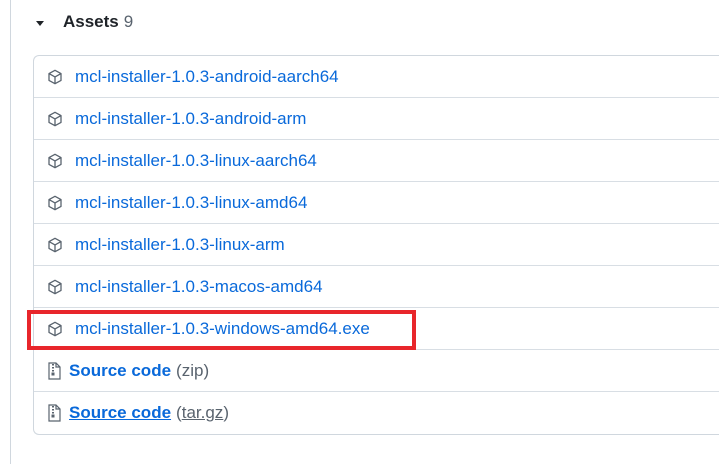 The height and width of the screenshot is (464, 719). Describe the element at coordinates (191, 203) in the screenshot. I see `asset-link-linux-amd64: mcl-installer-1.0.3-linux-amd64` at that location.